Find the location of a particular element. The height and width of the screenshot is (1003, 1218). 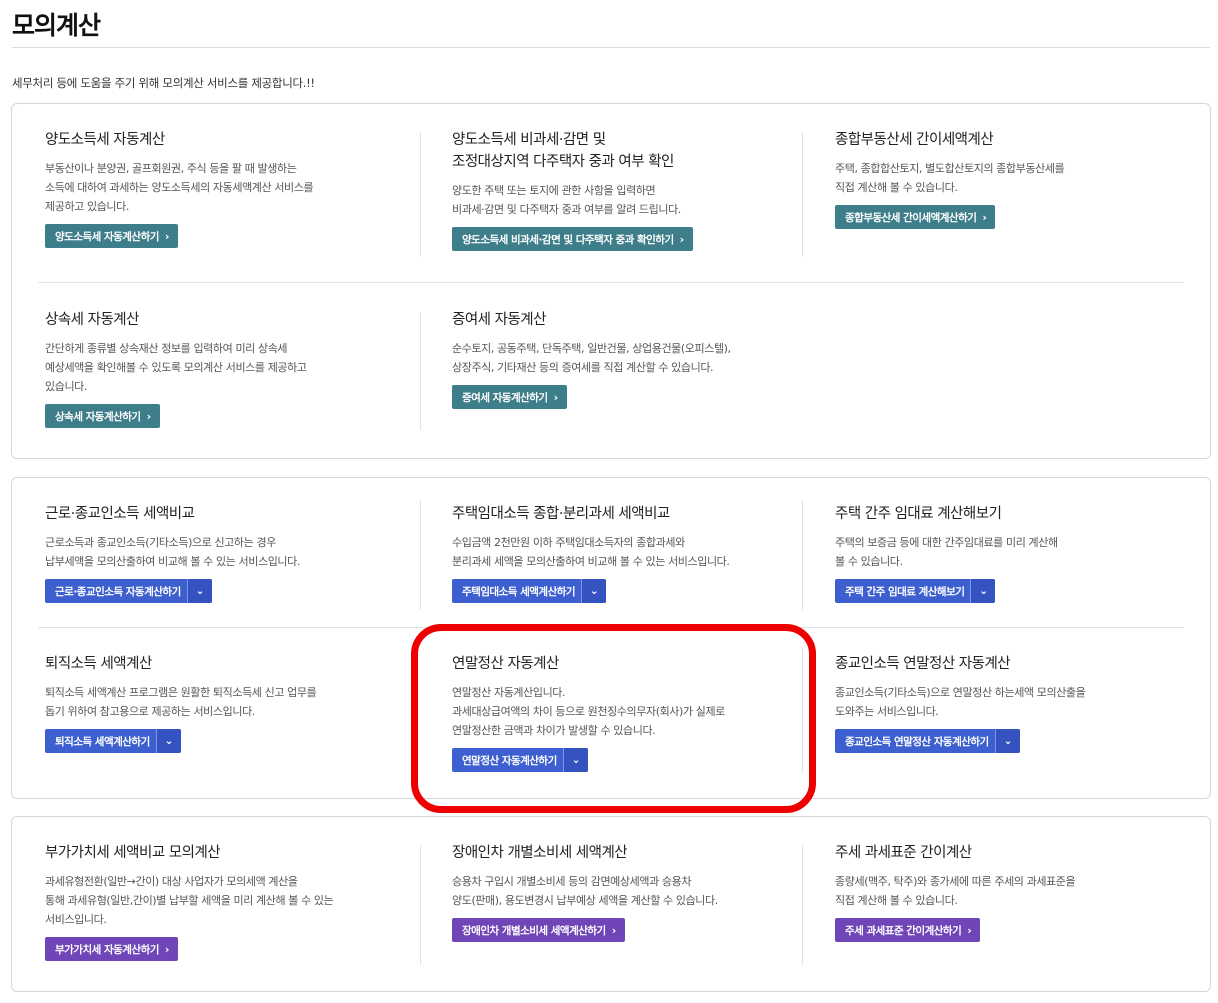

card-title: 주택임대소득 종합·분리과세 세액비교 is located at coordinates (561, 514).